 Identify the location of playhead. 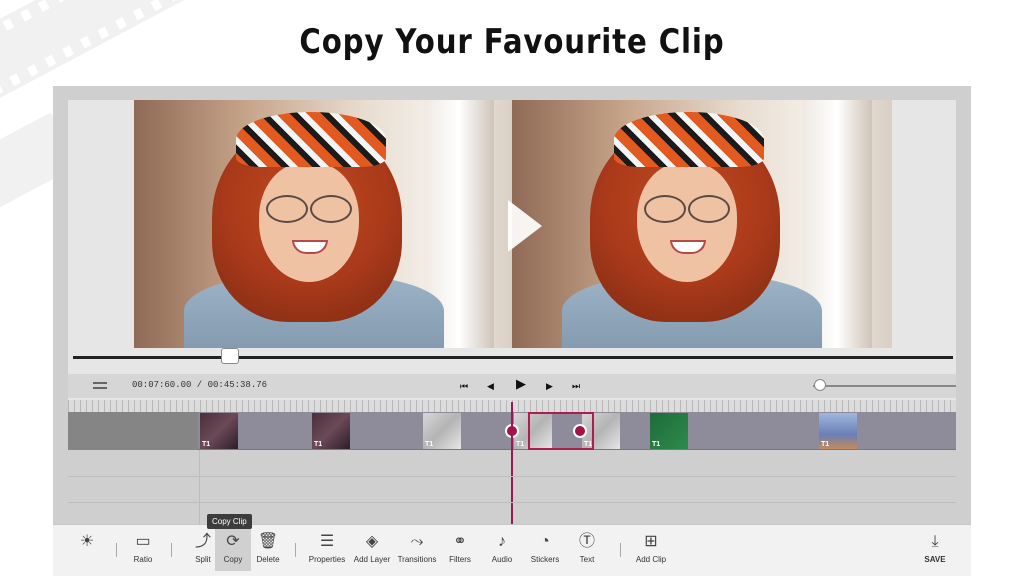
(512, 463).